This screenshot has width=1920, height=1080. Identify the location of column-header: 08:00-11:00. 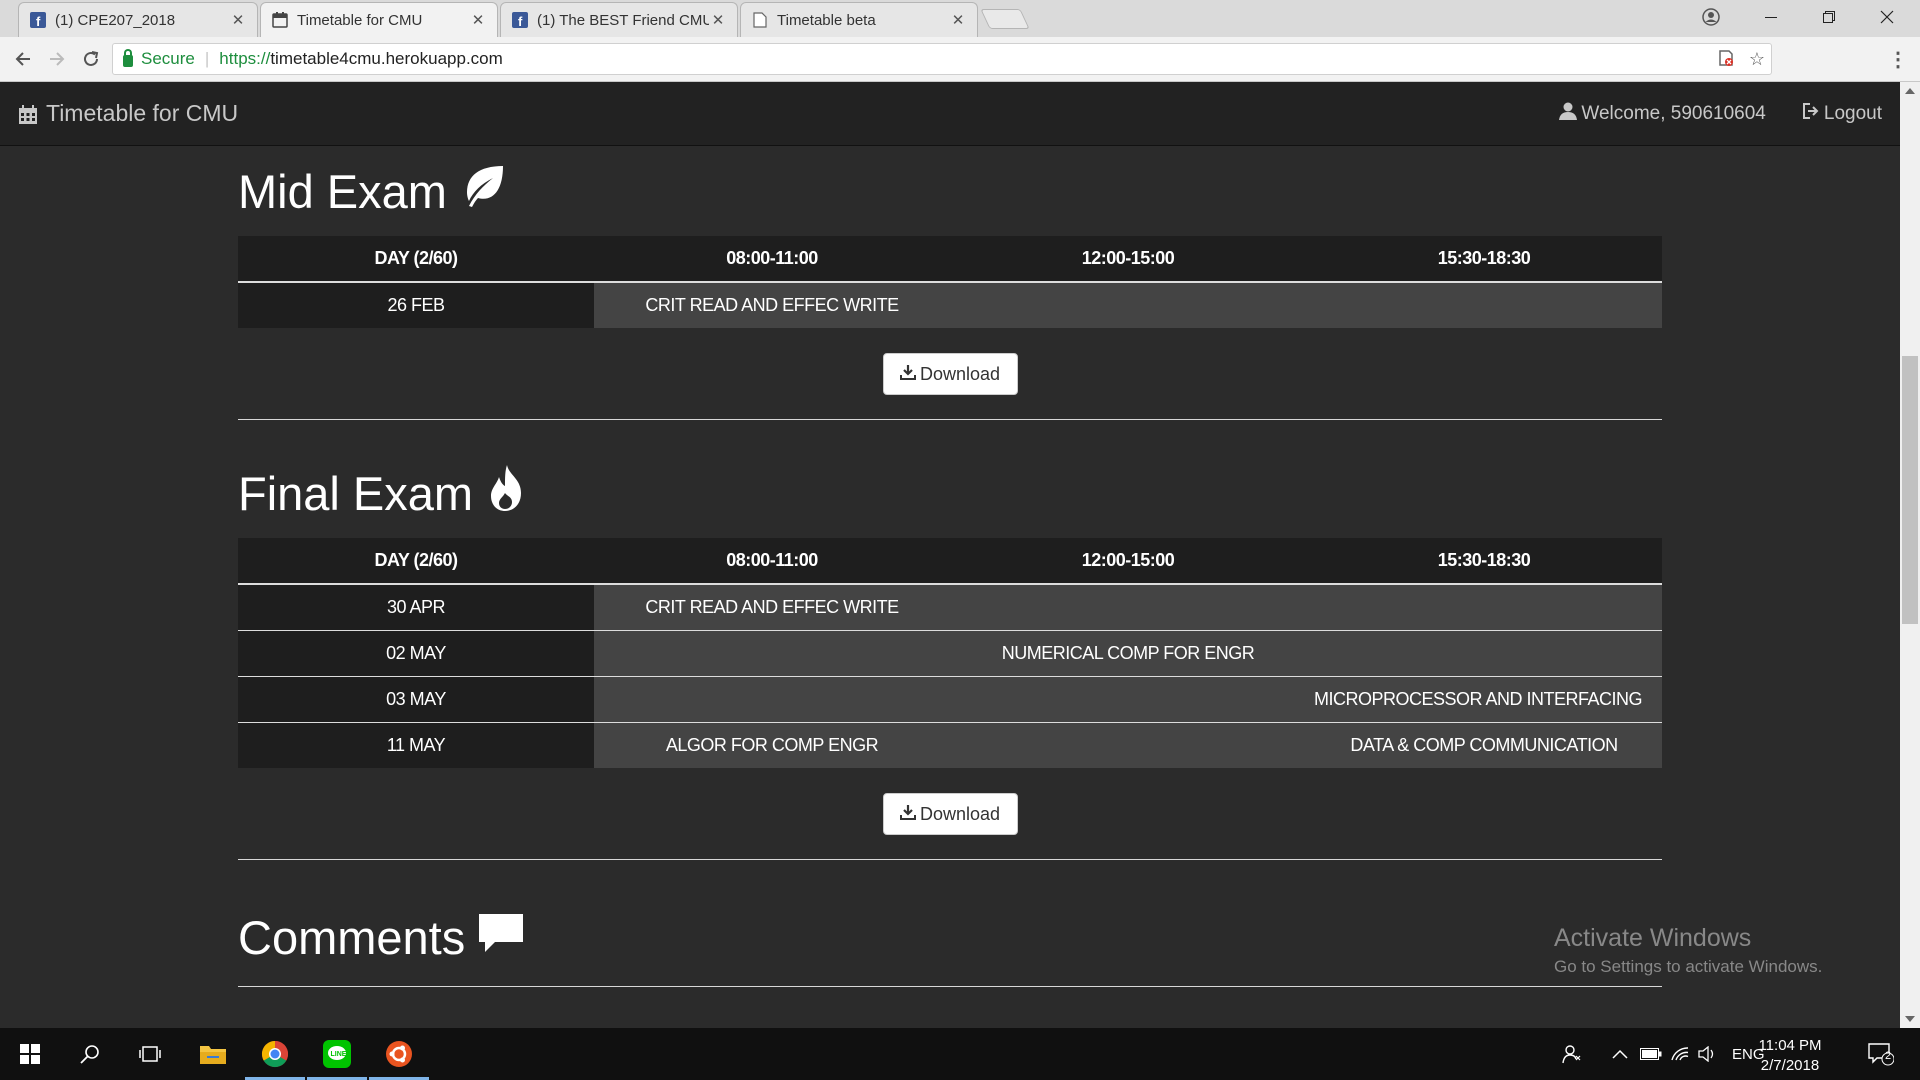
(772, 259).